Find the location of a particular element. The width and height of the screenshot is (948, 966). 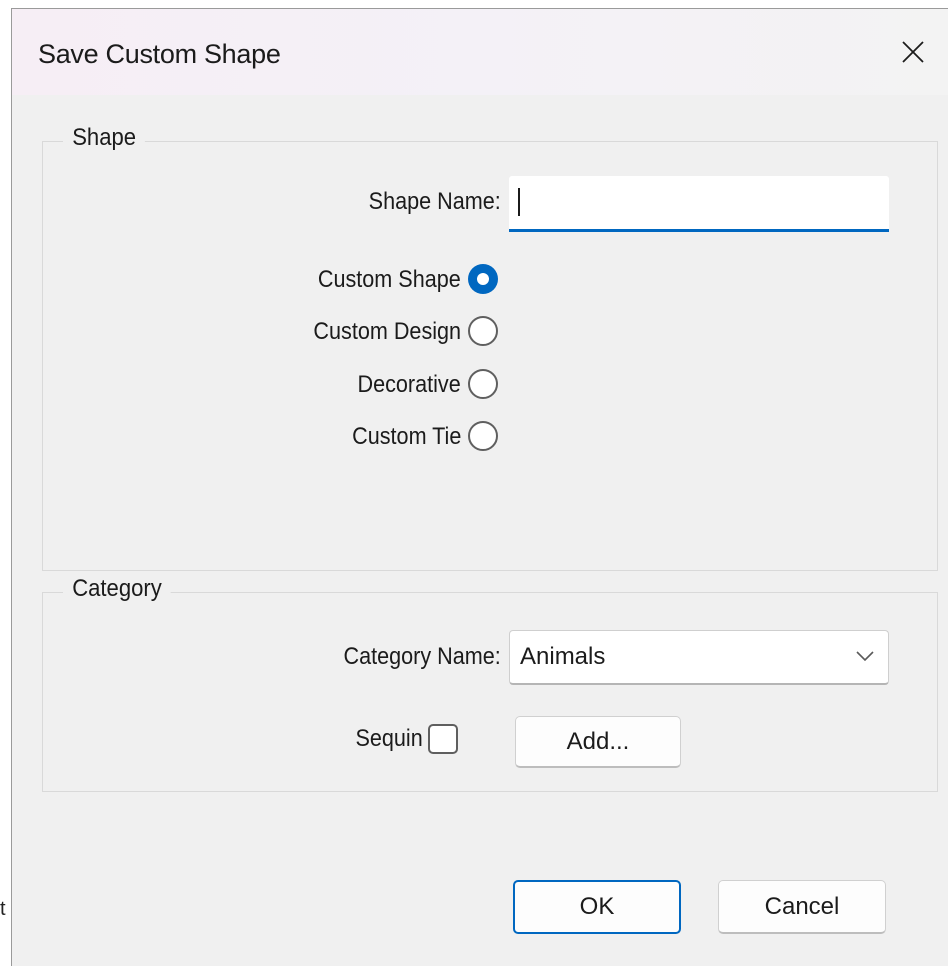

dialog-title: Save Custom Shape is located at coordinates (159, 54).